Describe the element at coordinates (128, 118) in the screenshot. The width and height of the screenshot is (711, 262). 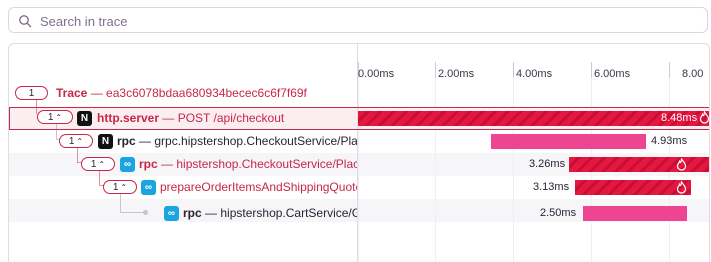
I see `span-op: http.server` at that location.